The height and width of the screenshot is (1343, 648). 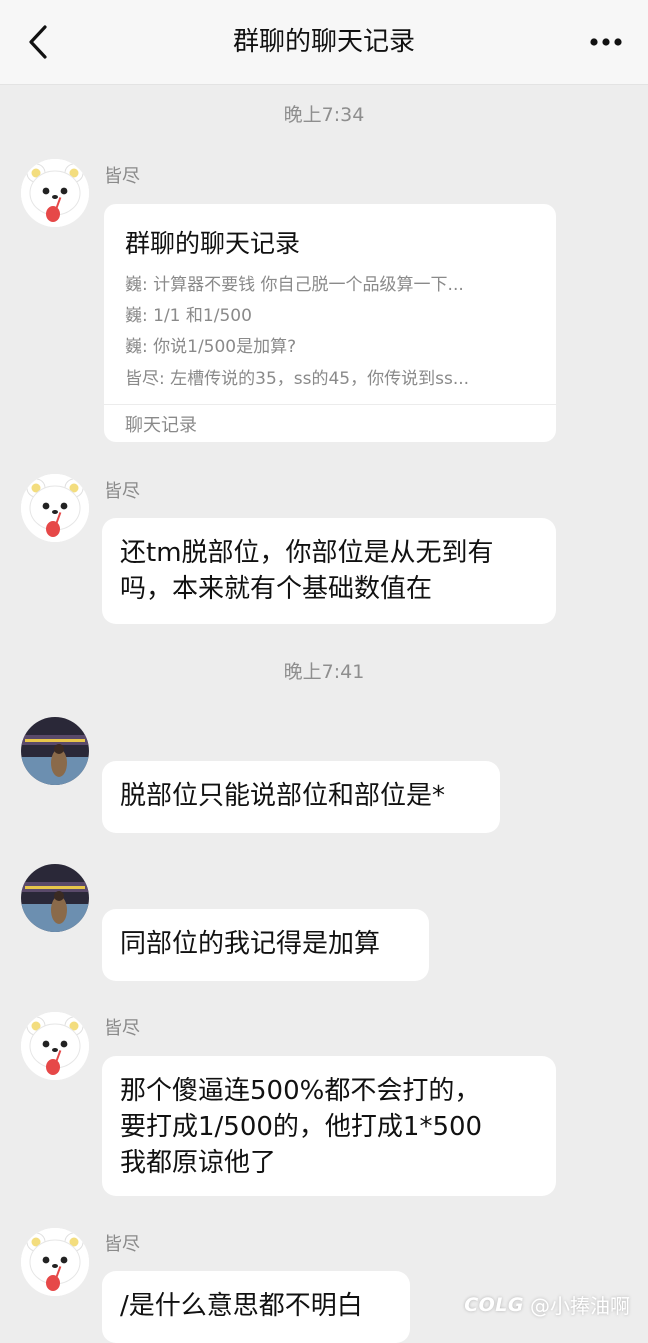 I want to click on message-bubble: 还tm脱部位，你部位是从无到有 吗，本来就有个基础数值在, so click(x=329, y=571).